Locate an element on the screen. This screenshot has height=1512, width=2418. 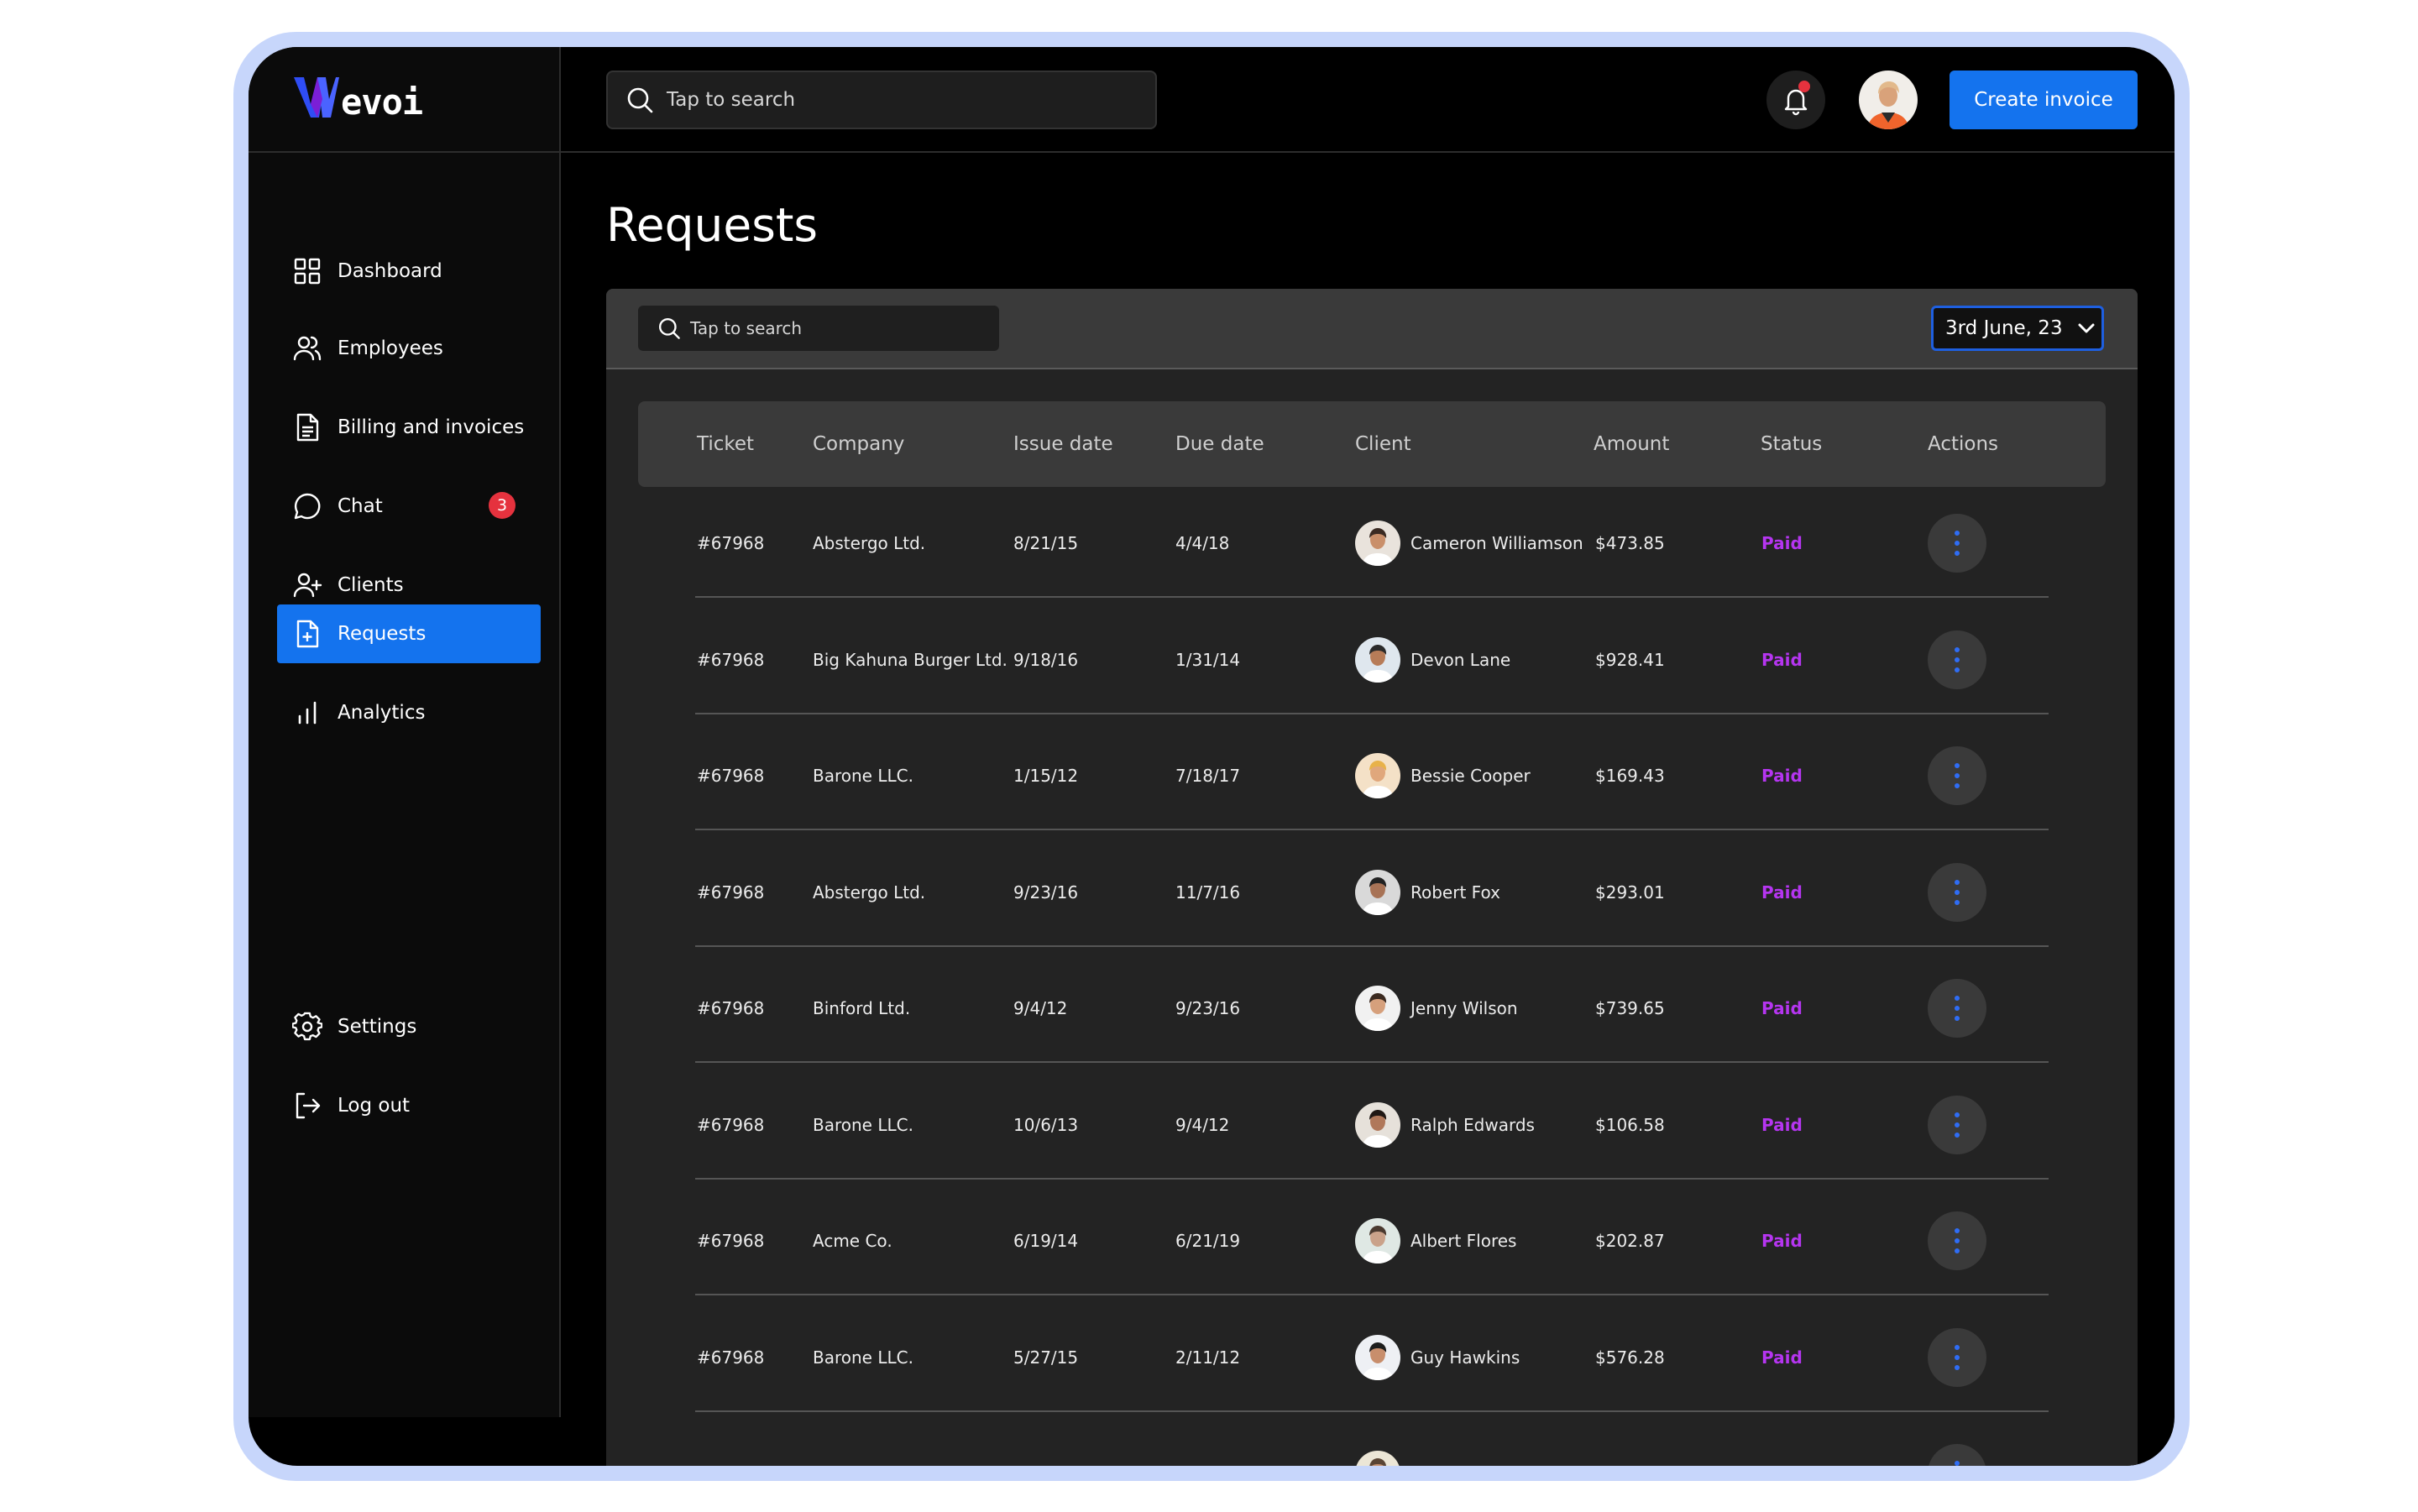
client-name: Ralph Edwards is located at coordinates (1472, 1124).